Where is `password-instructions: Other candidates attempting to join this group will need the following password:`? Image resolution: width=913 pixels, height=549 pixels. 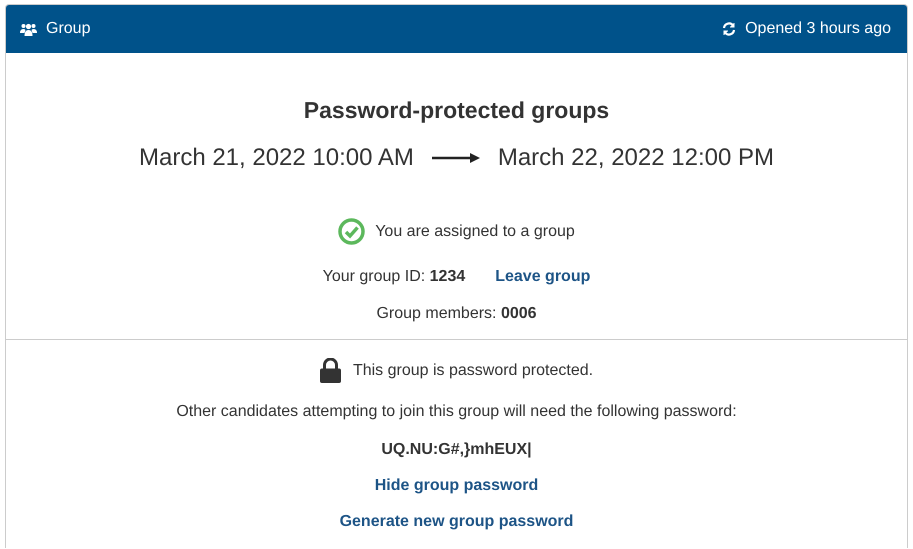
password-instructions: Other candidates attempting to join this group will need the following password: is located at coordinates (456, 412).